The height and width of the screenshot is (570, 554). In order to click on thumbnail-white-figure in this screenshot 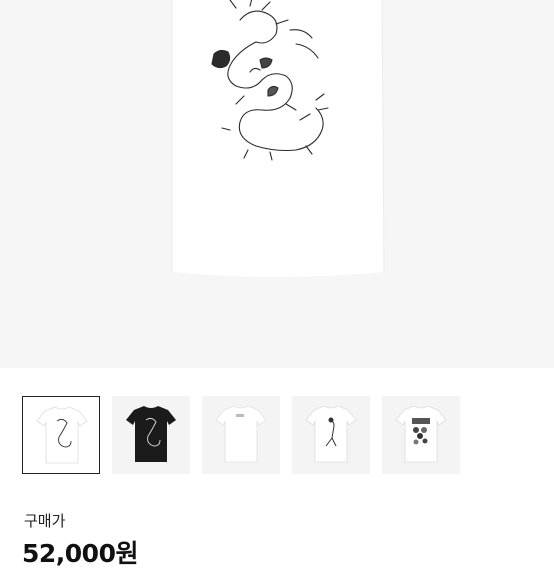, I will do `click(331, 435)`.